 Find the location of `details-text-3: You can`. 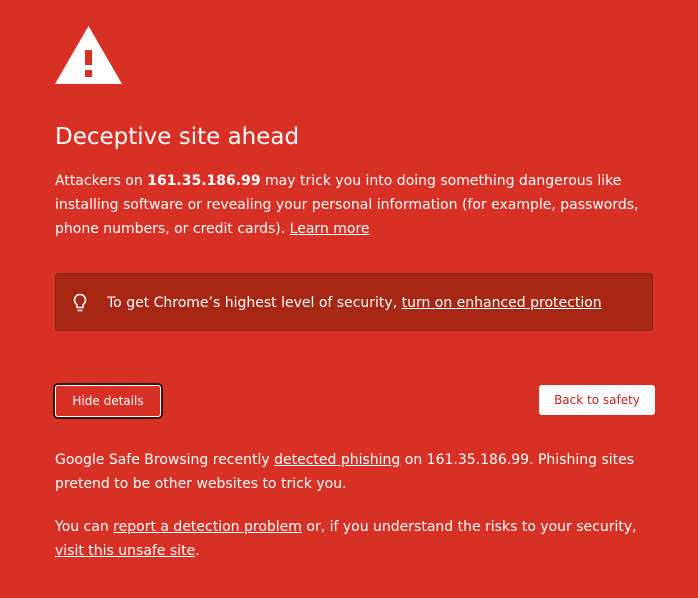

details-text-3: You can is located at coordinates (84, 527).